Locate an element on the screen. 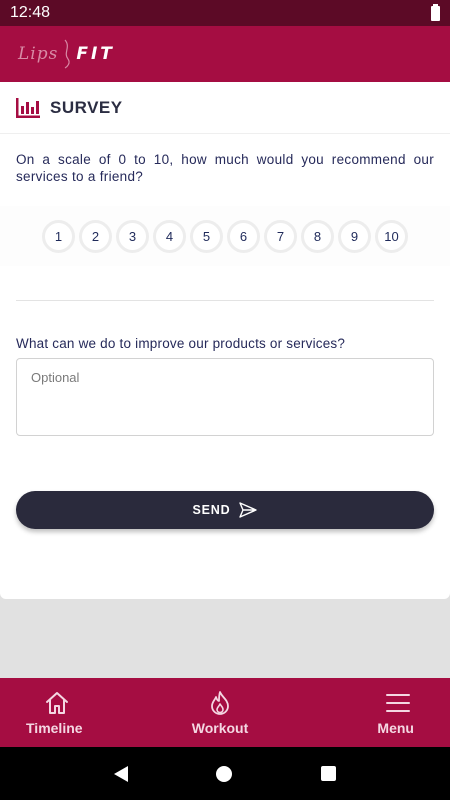 This screenshot has height=800, width=450. rating-button: 1 is located at coordinates (58, 236).